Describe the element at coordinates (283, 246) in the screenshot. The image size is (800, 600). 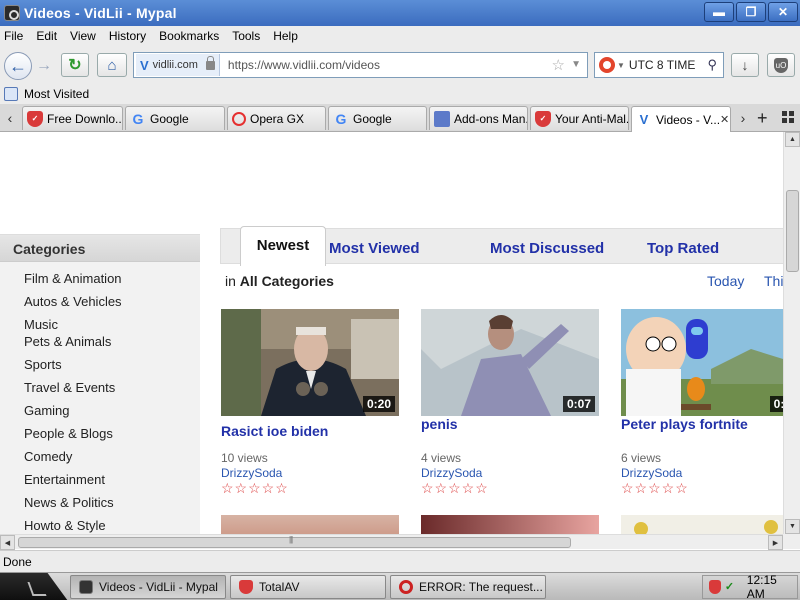
I see `tab-newest: Newest` at that location.